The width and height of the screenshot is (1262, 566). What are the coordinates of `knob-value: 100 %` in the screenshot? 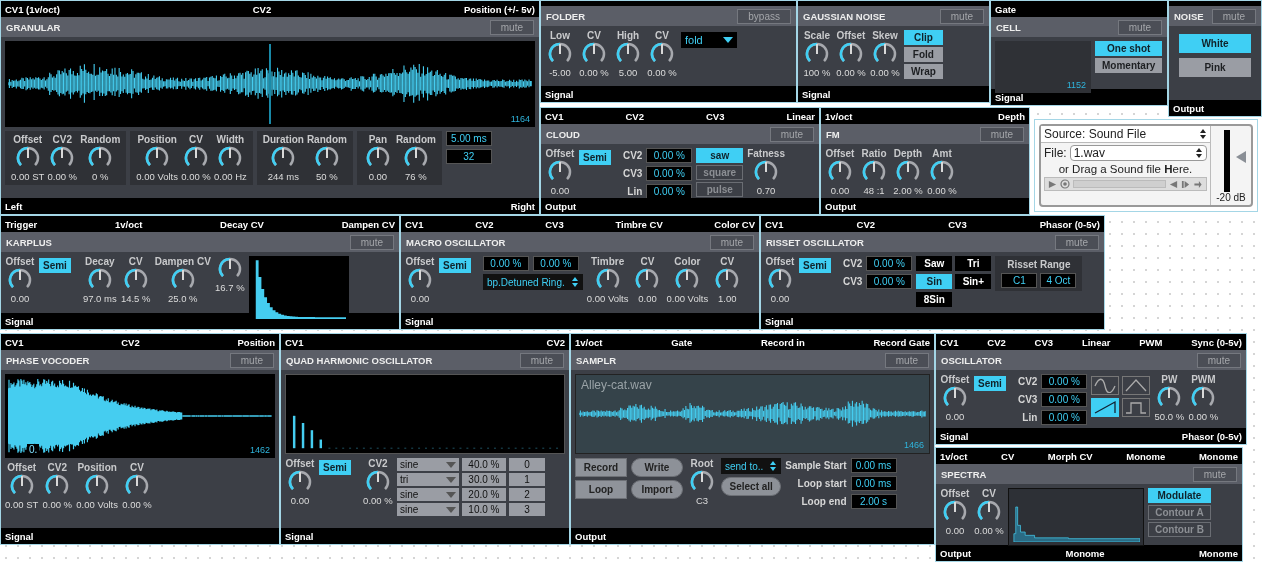 It's located at (817, 72).